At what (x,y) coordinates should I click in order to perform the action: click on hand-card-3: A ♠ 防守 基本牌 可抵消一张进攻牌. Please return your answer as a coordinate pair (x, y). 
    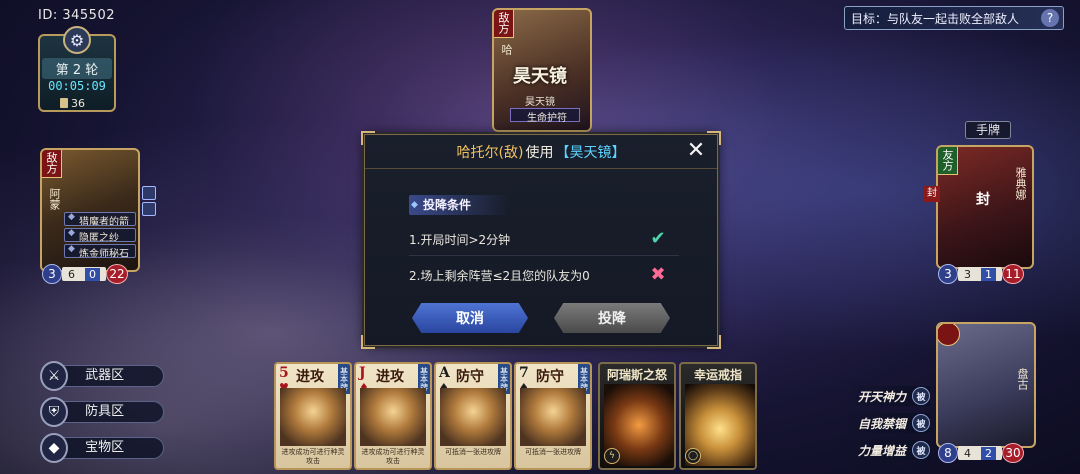
    Looking at the image, I should click on (473, 416).